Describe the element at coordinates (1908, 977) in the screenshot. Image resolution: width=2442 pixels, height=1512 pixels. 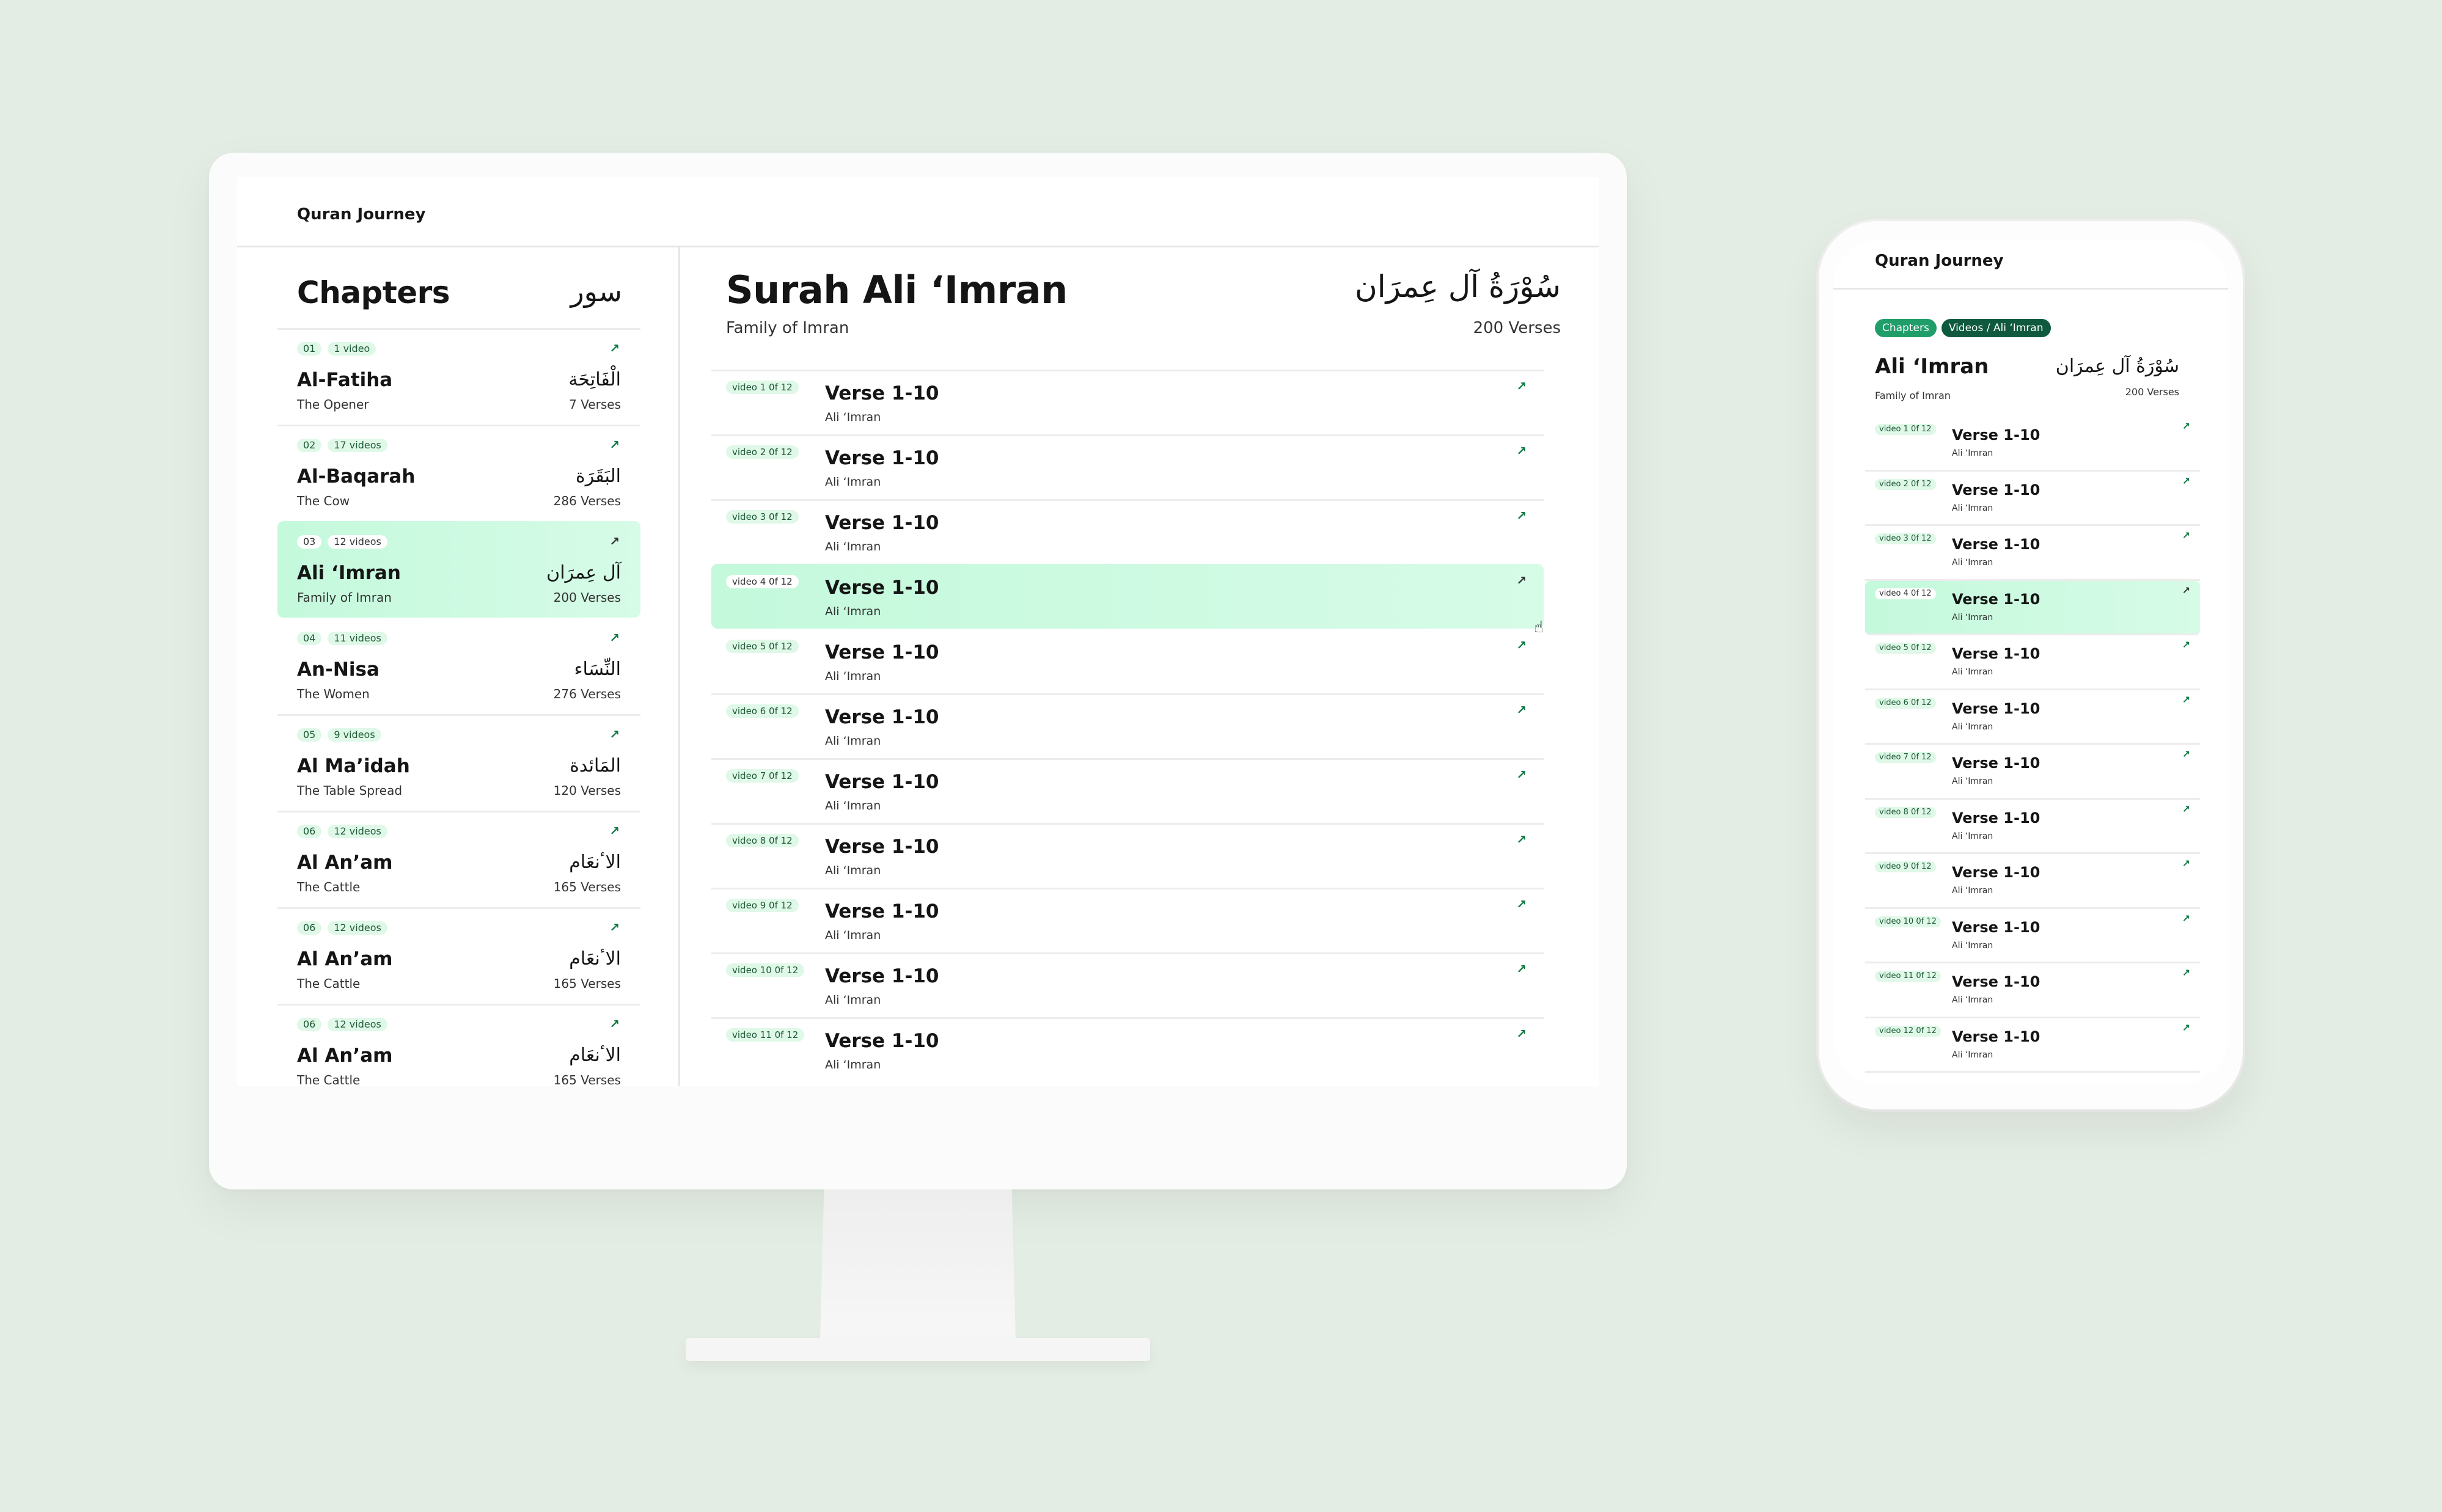
I see `video-index-badge: video 11 0f 12` at that location.